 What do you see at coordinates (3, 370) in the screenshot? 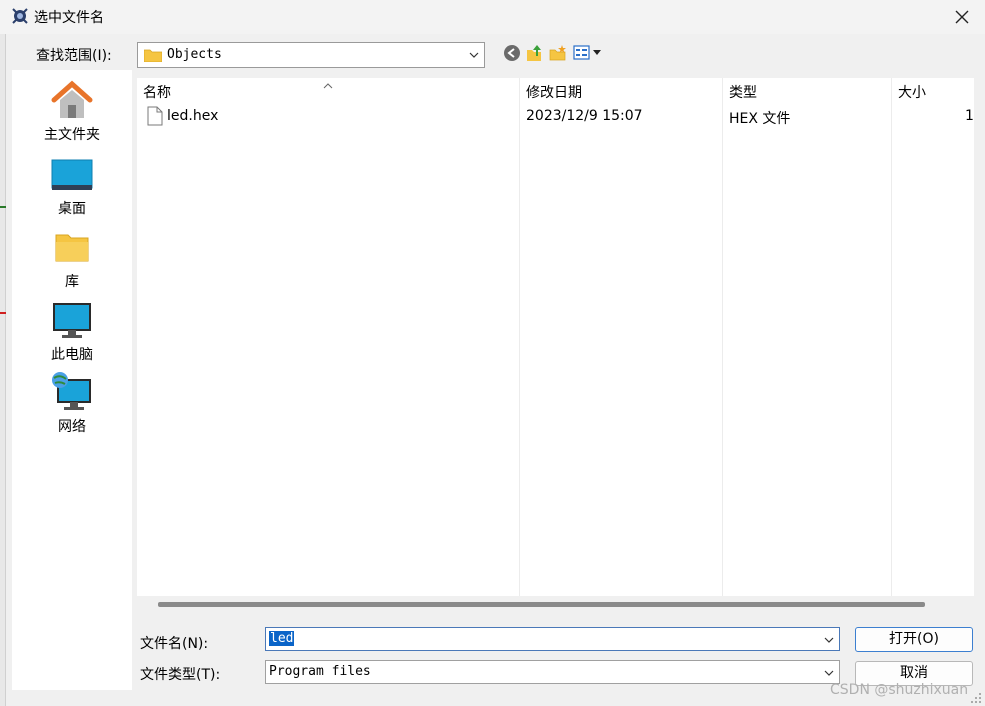
I see `background-window-edge` at bounding box center [3, 370].